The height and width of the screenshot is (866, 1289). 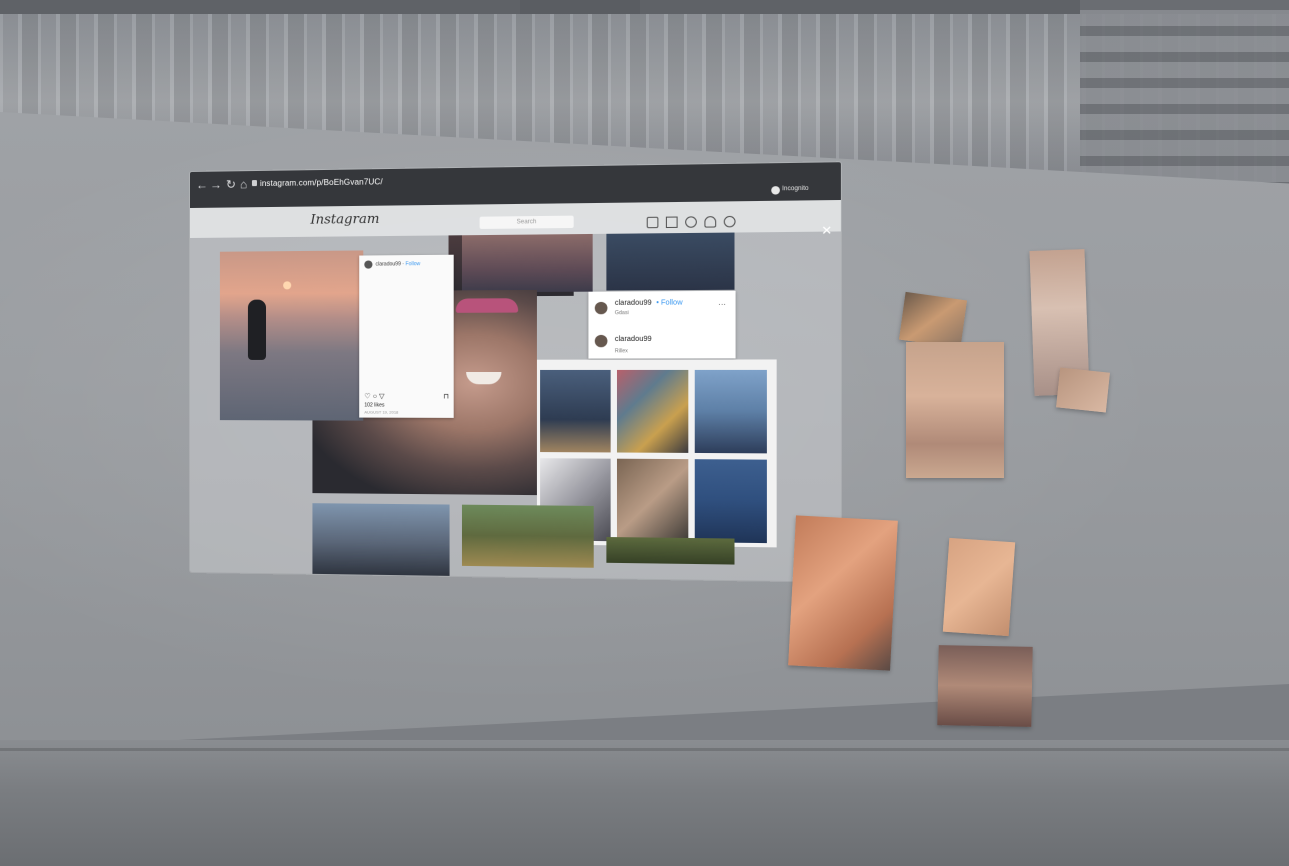 What do you see at coordinates (775, 190) in the screenshot?
I see `incognito-icon` at bounding box center [775, 190].